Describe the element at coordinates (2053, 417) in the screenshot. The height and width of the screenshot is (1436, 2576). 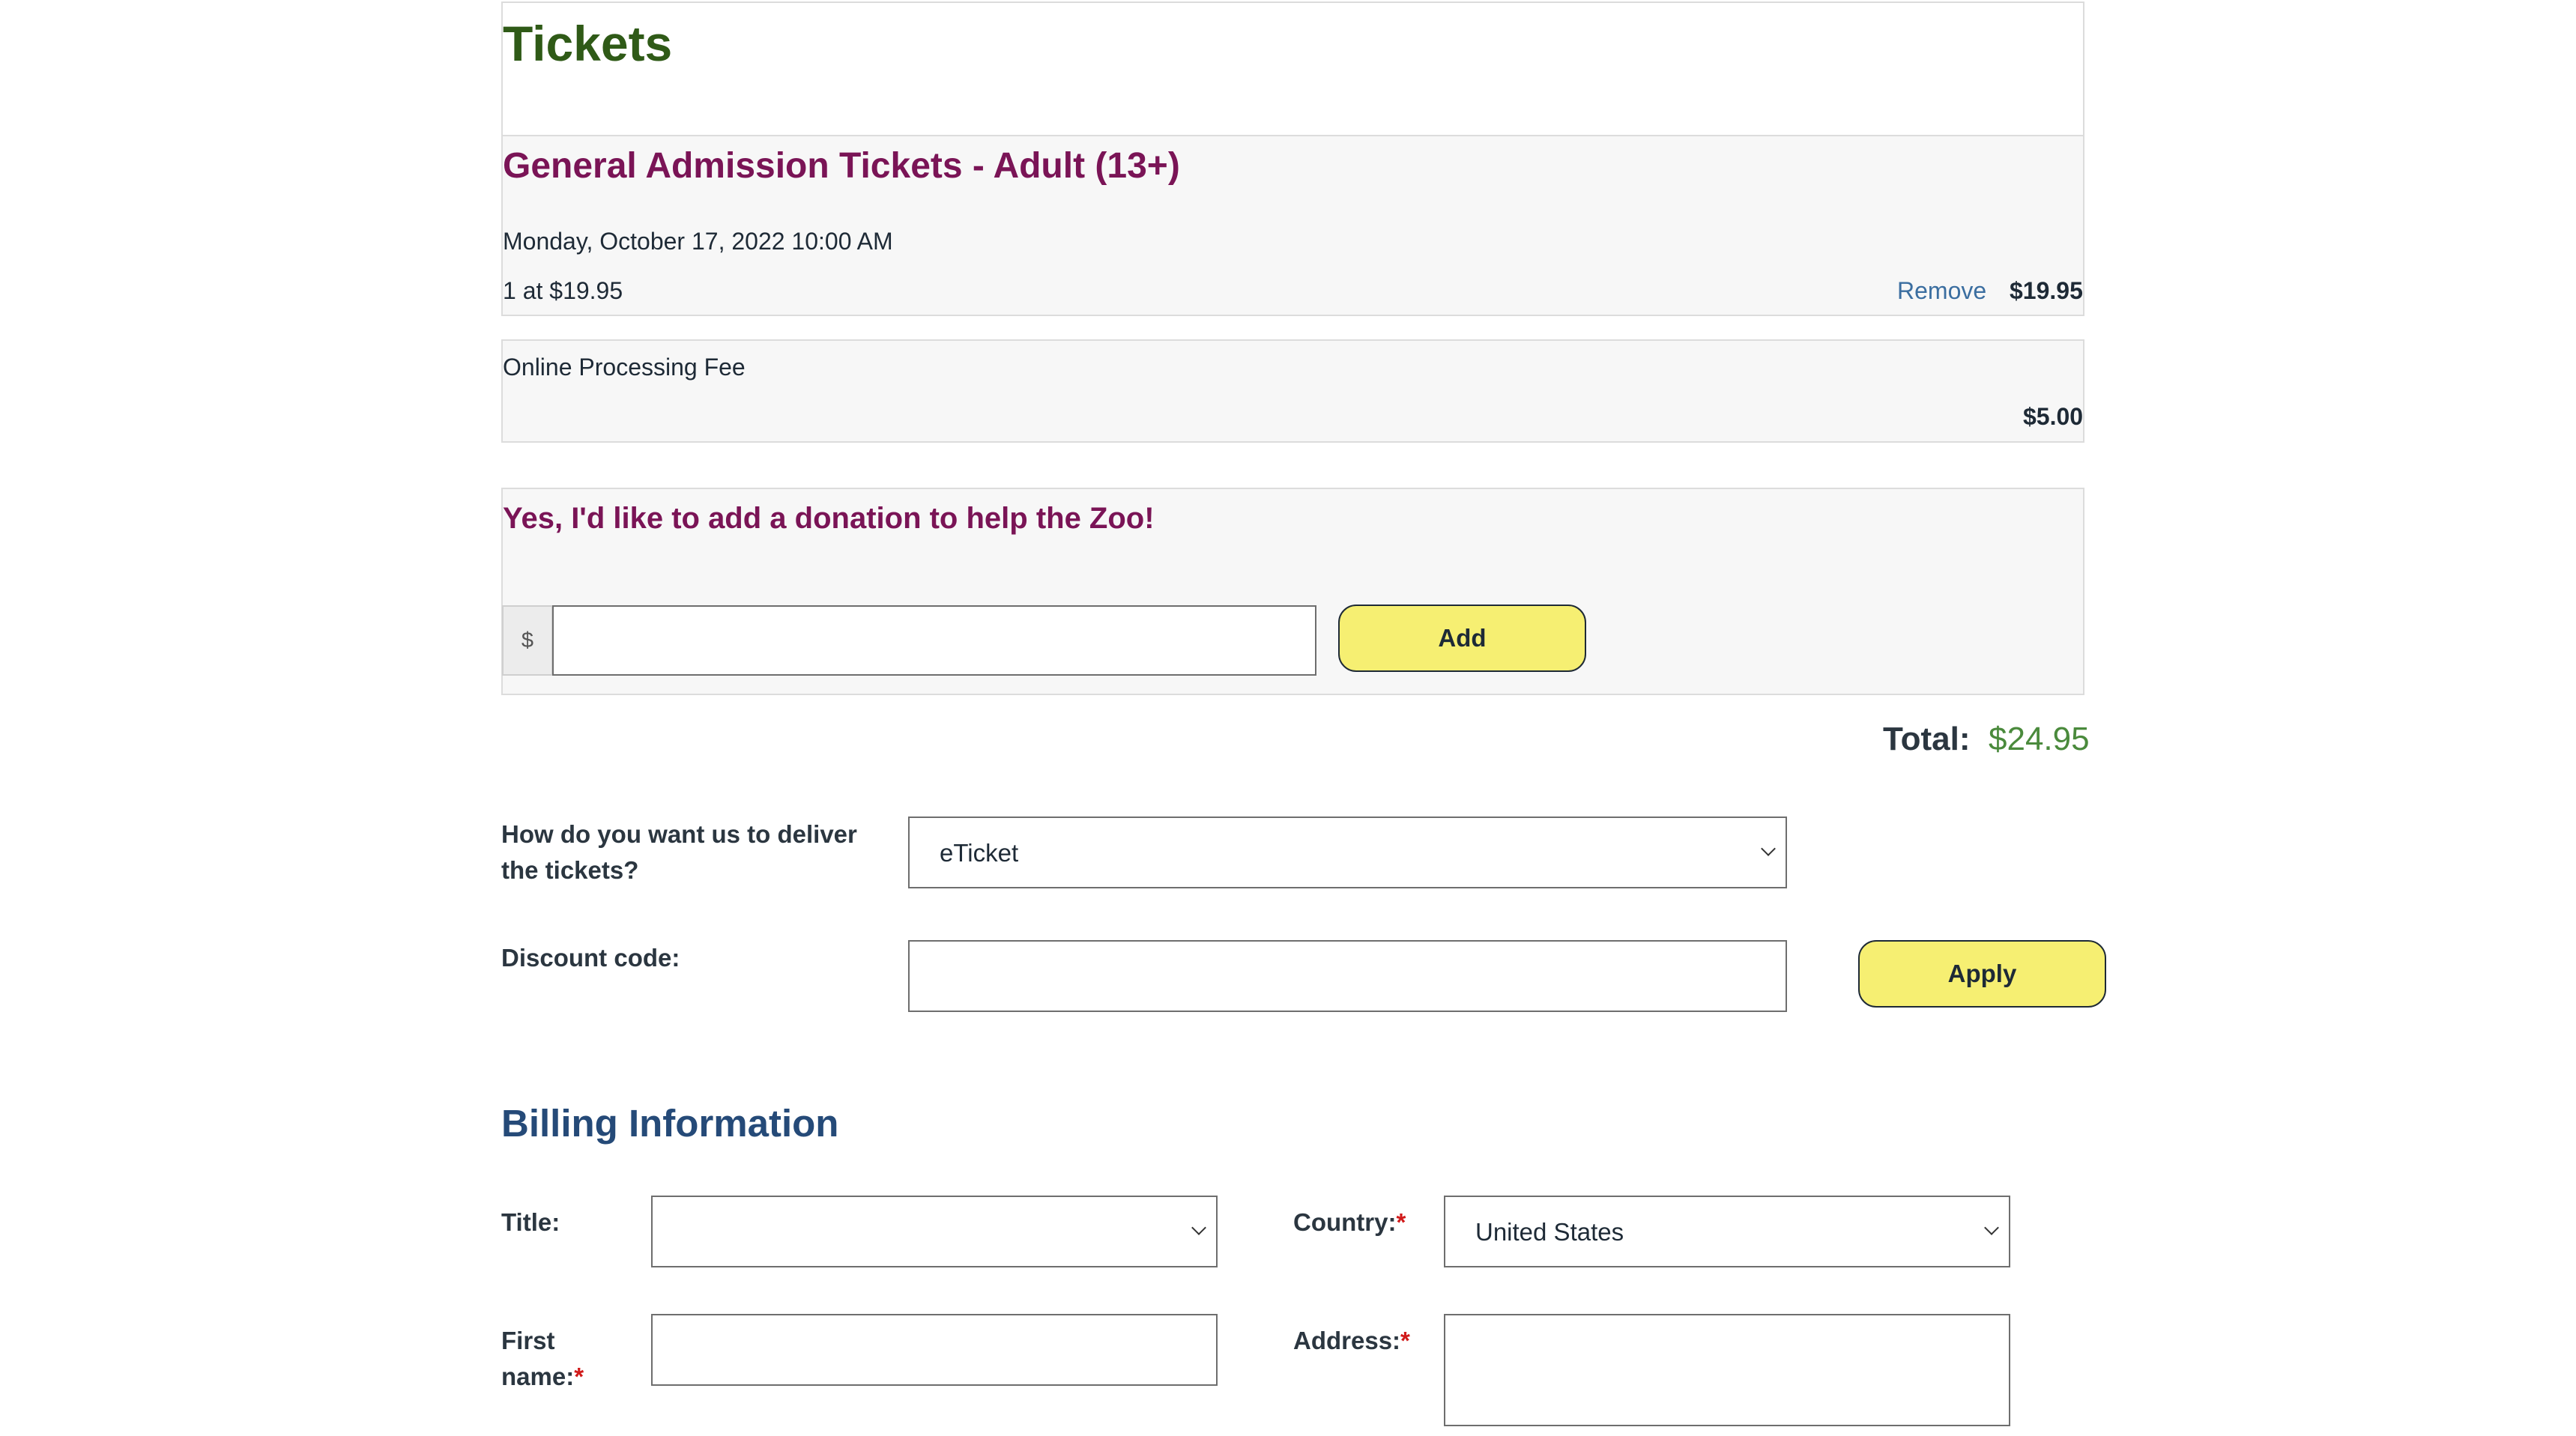
I see `fee-price: $5.00` at that location.